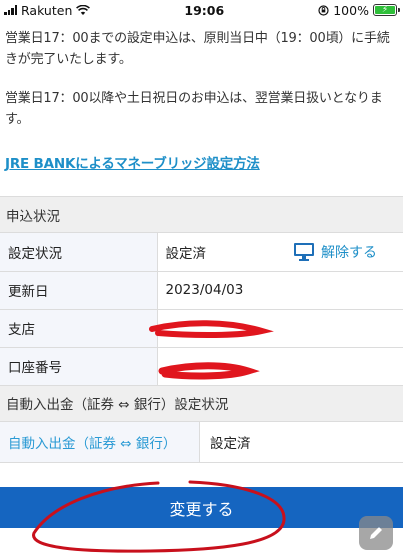 Image resolution: width=403 pixels, height=555 pixels. I want to click on application-status-heading: 申込状況, so click(201, 214).